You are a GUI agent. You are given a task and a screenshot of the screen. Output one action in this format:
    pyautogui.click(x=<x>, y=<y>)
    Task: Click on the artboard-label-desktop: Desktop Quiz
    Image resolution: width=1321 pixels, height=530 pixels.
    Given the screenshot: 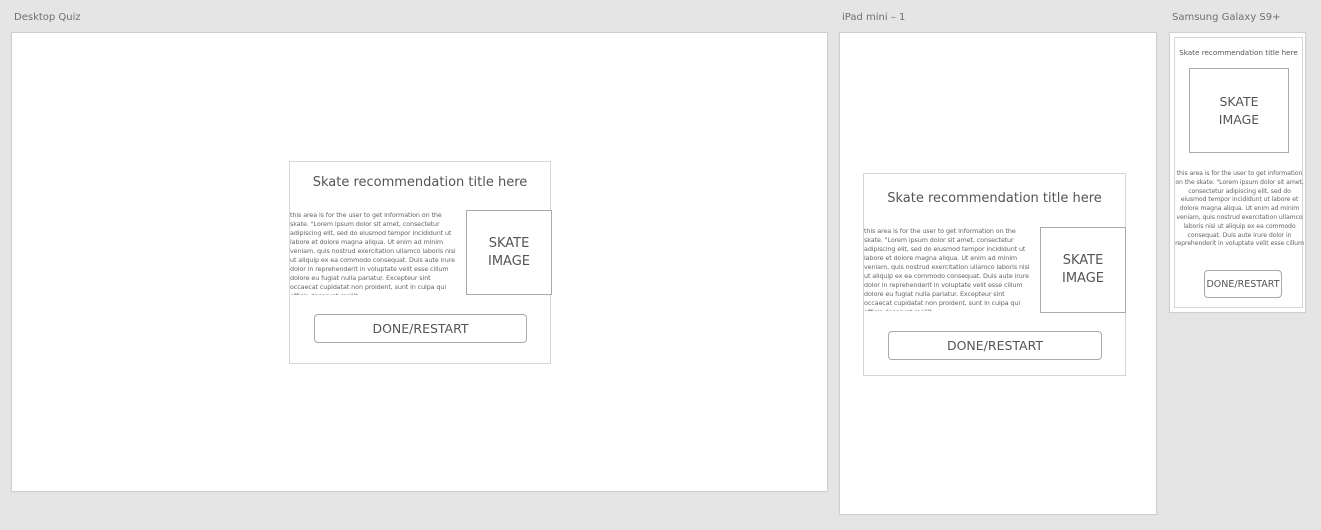 What is the action you would take?
    pyautogui.click(x=47, y=18)
    